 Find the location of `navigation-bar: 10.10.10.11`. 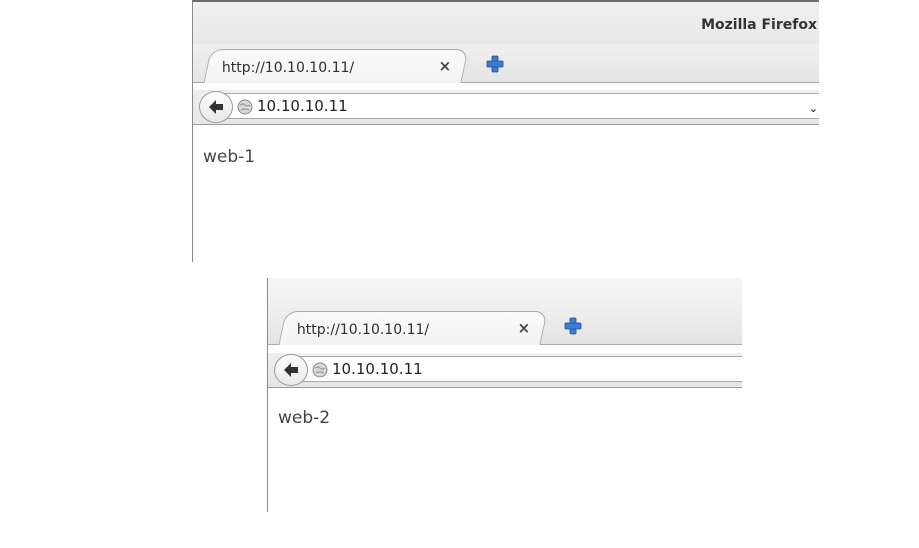

navigation-bar: 10.10.10.11 is located at coordinates (505, 370).